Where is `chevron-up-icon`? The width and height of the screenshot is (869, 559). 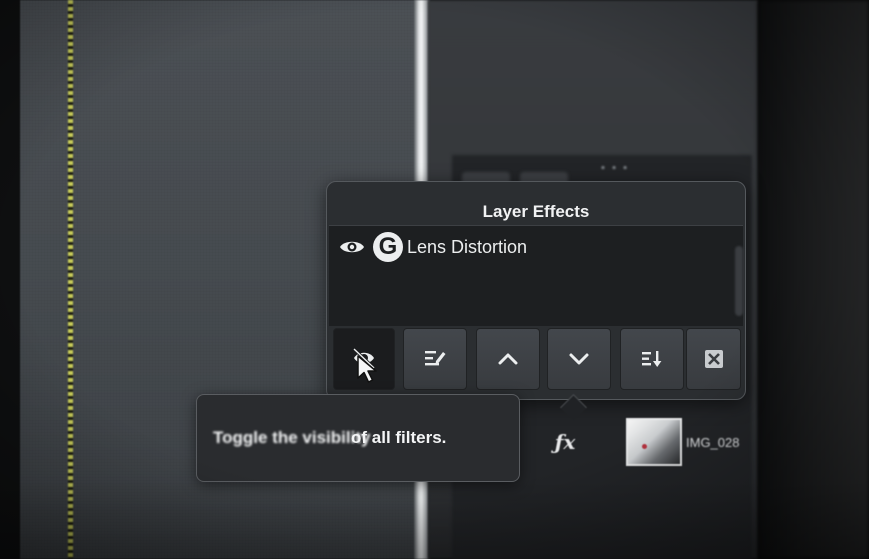
chevron-up-icon is located at coordinates (508, 359).